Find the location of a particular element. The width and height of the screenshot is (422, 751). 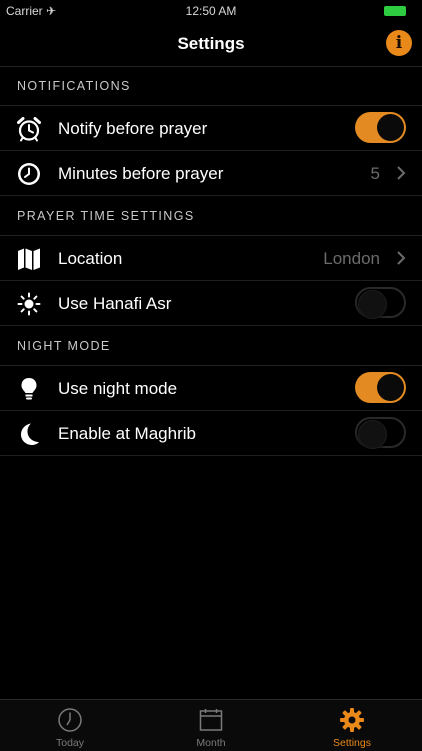

tab-today: Today is located at coordinates (70, 725).